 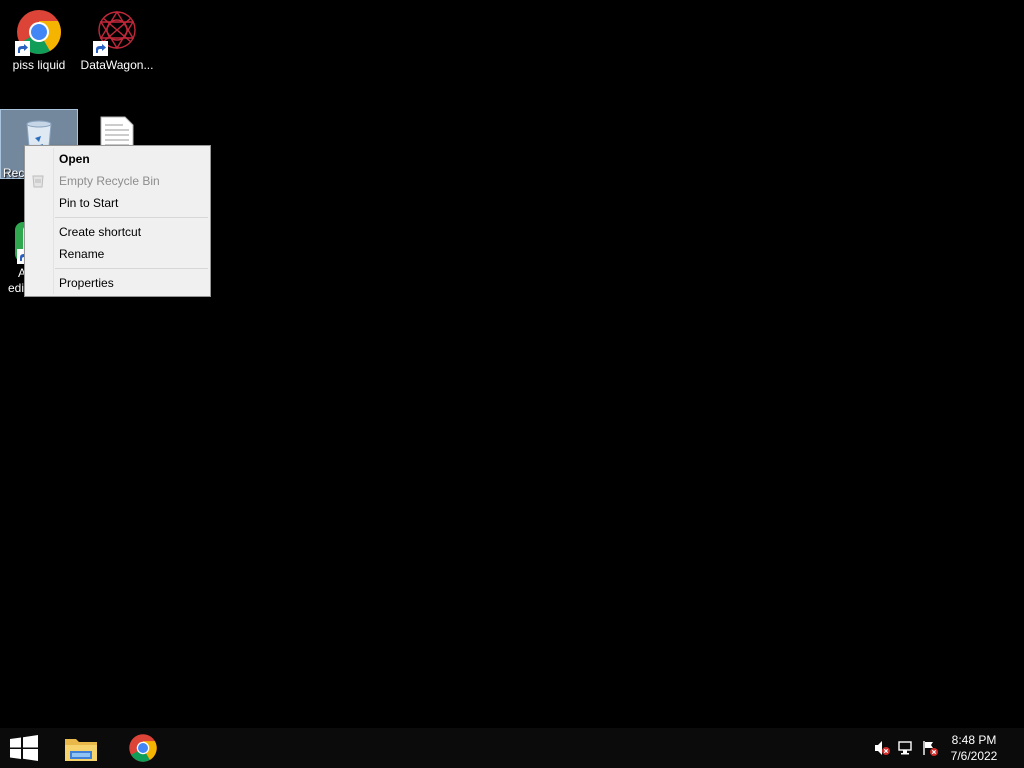 I want to click on tray-clock: 8:48 PM 7/6/2022, so click(x=974, y=748).